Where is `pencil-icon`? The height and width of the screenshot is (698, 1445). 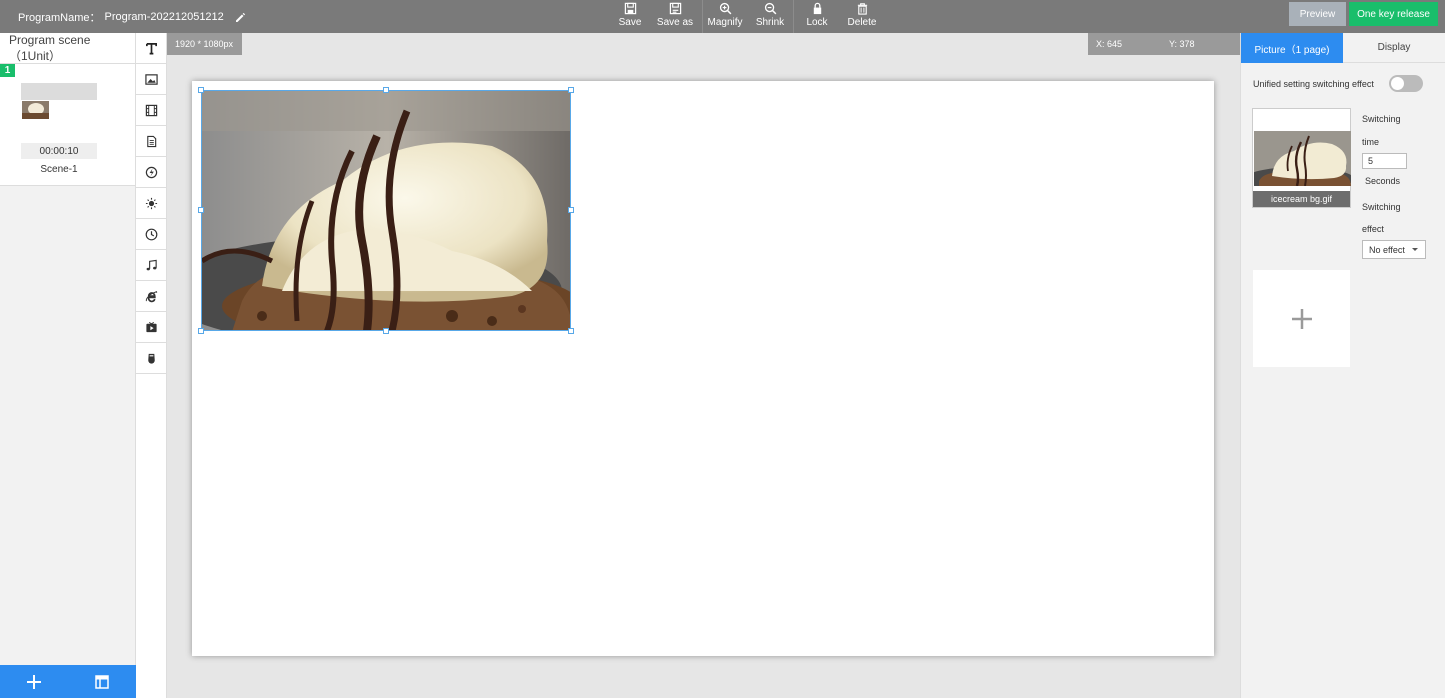
pencil-icon is located at coordinates (240, 17).